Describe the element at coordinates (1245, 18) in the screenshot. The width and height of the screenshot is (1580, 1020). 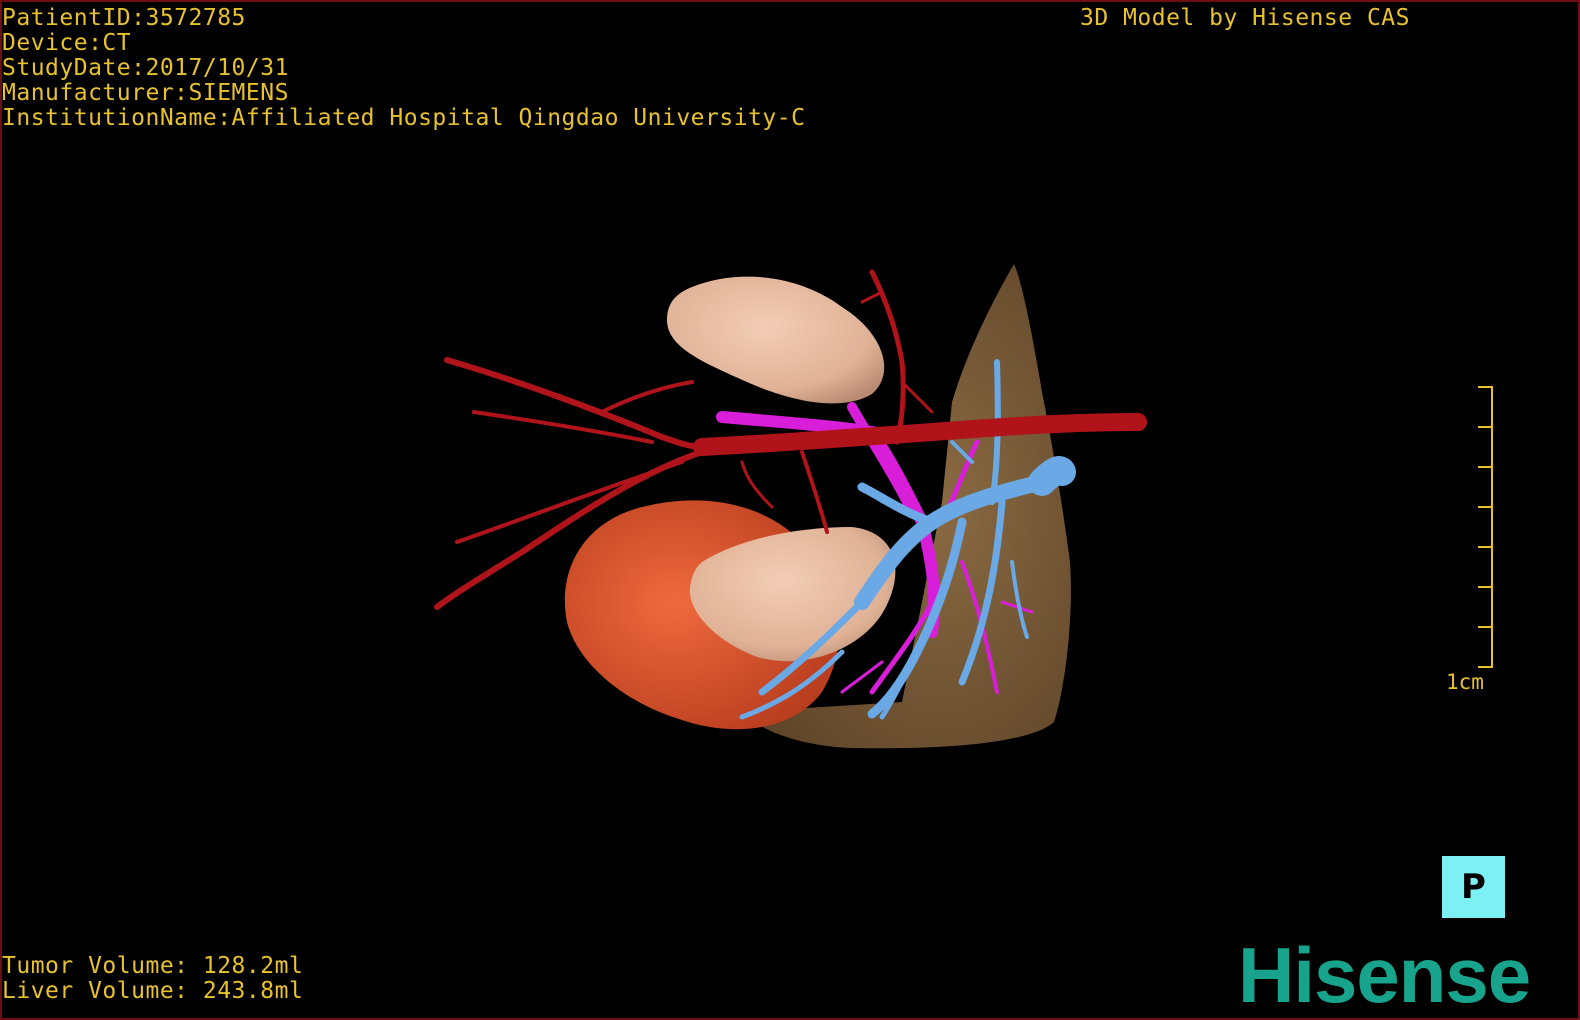
I see `model-credit-text: 3D Model by Hisense CAS` at that location.